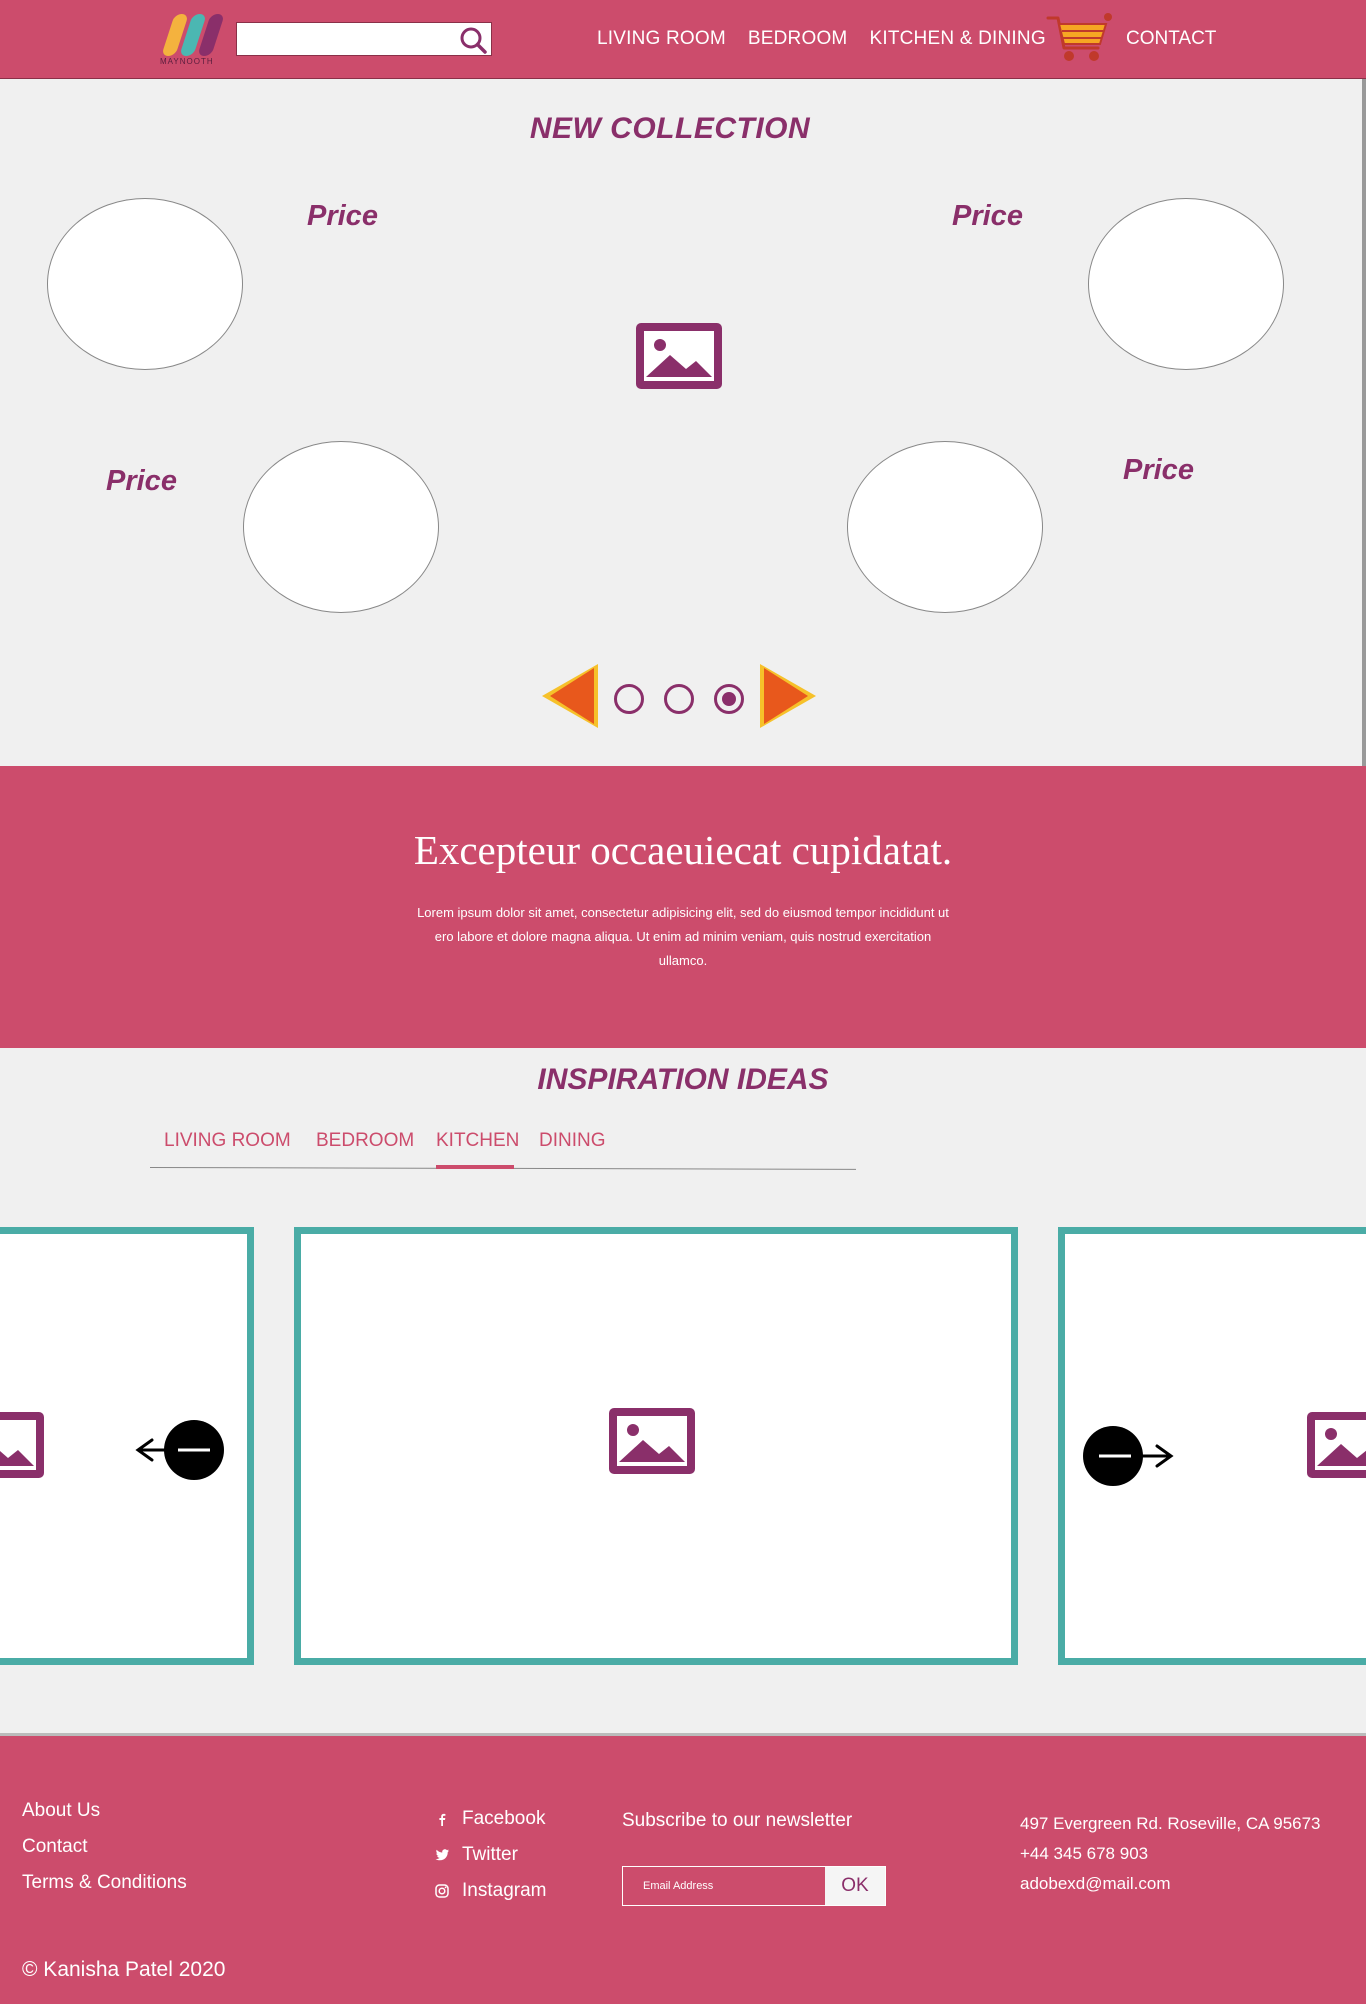 This screenshot has width=1366, height=2004. I want to click on social-instagram: Instagram, so click(490, 1891).